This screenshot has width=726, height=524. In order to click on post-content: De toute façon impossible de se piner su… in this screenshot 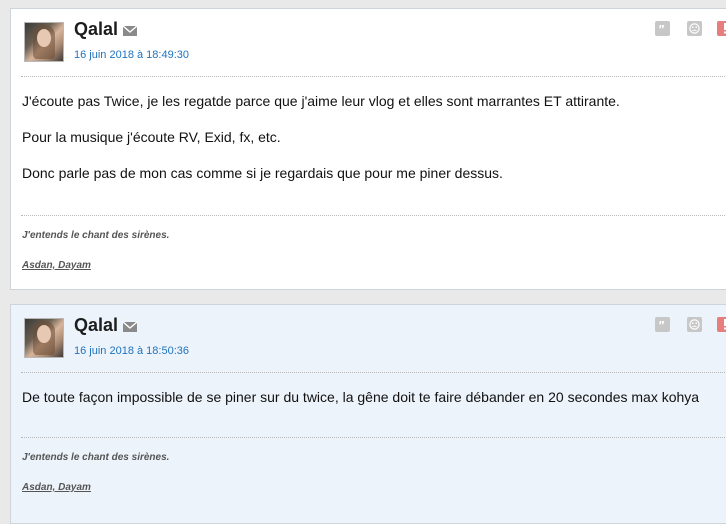, I will do `click(374, 406)`.